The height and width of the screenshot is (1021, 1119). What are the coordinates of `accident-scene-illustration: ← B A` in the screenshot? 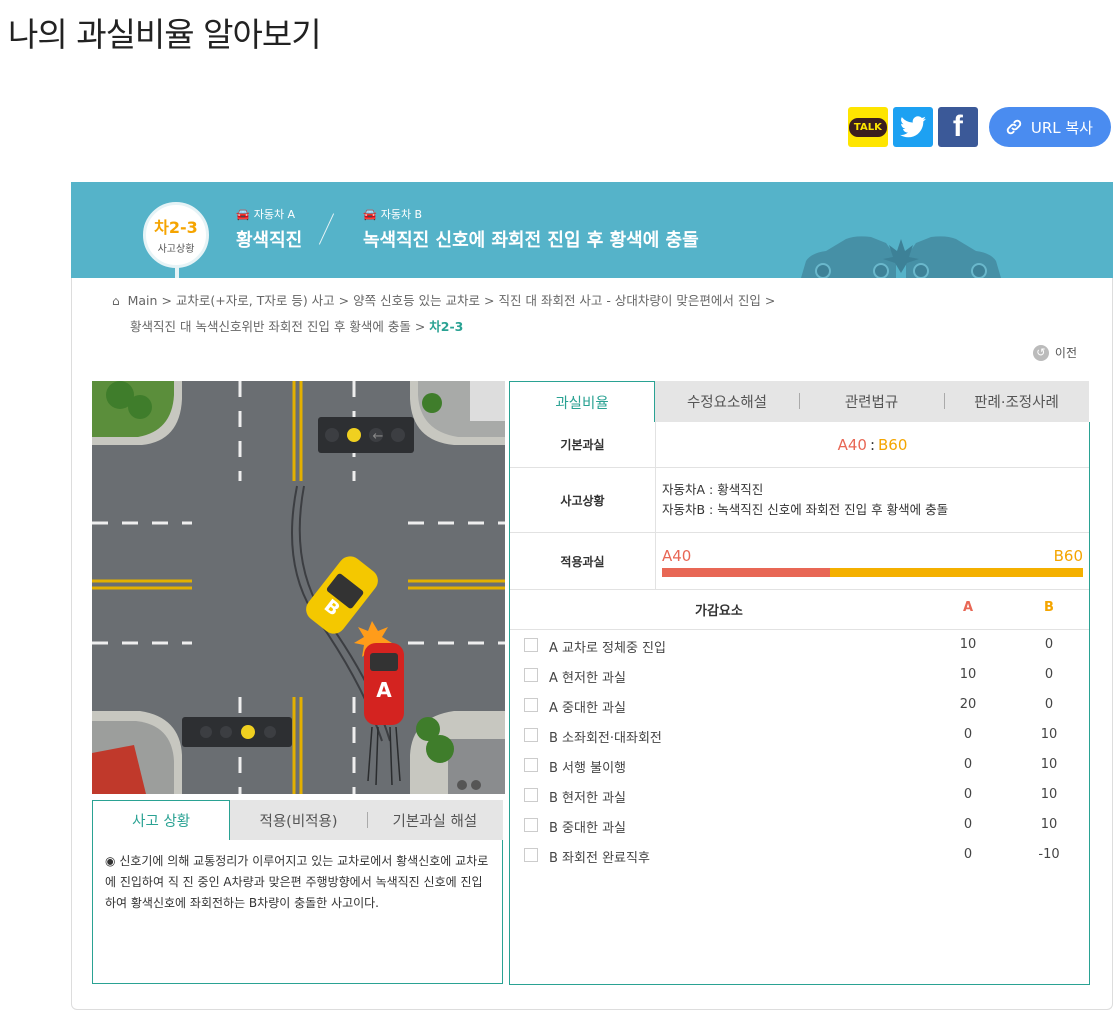 It's located at (298, 587).